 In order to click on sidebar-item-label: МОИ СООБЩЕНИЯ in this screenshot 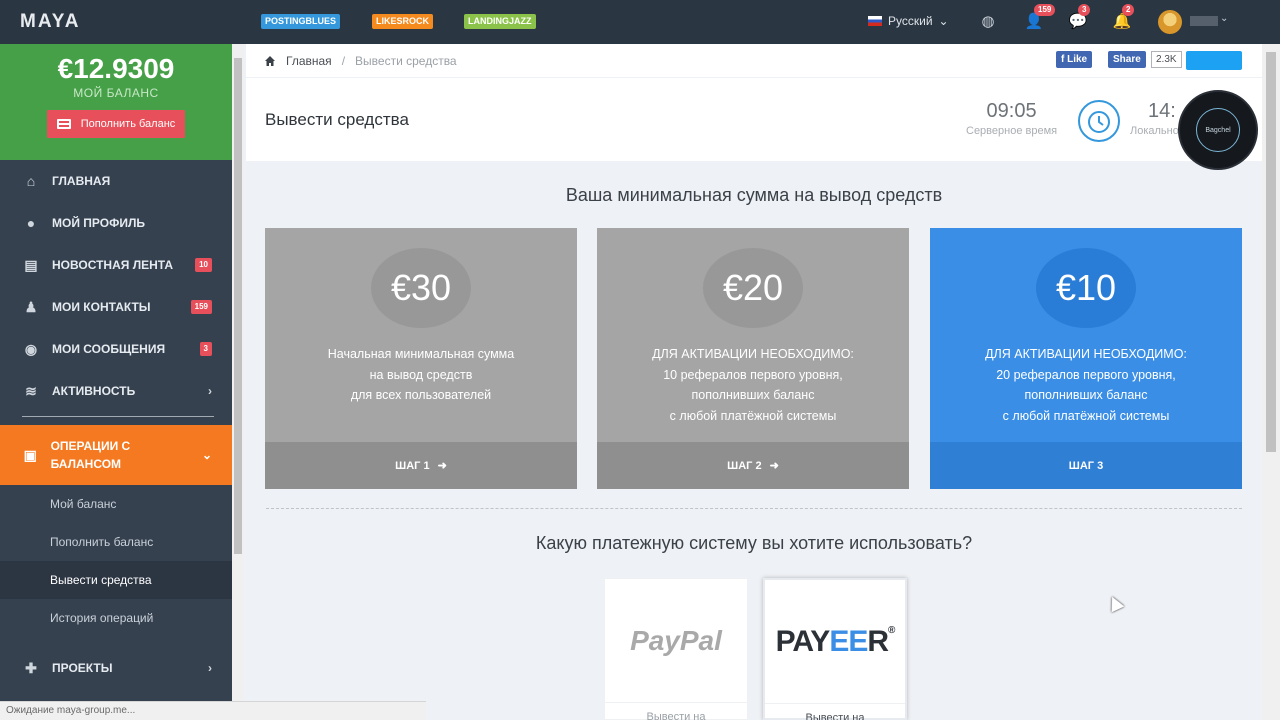, I will do `click(109, 349)`.